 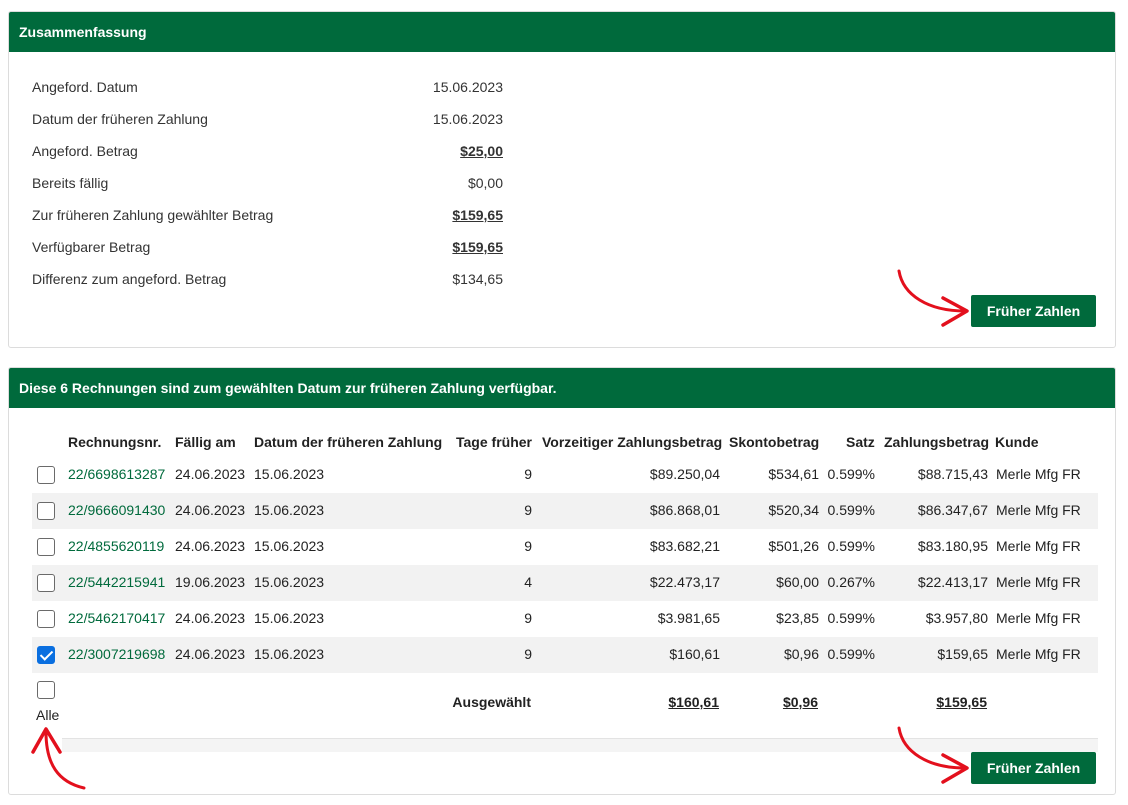 What do you see at coordinates (684, 546) in the screenshot?
I see `early-amount: $83.682,21` at bounding box center [684, 546].